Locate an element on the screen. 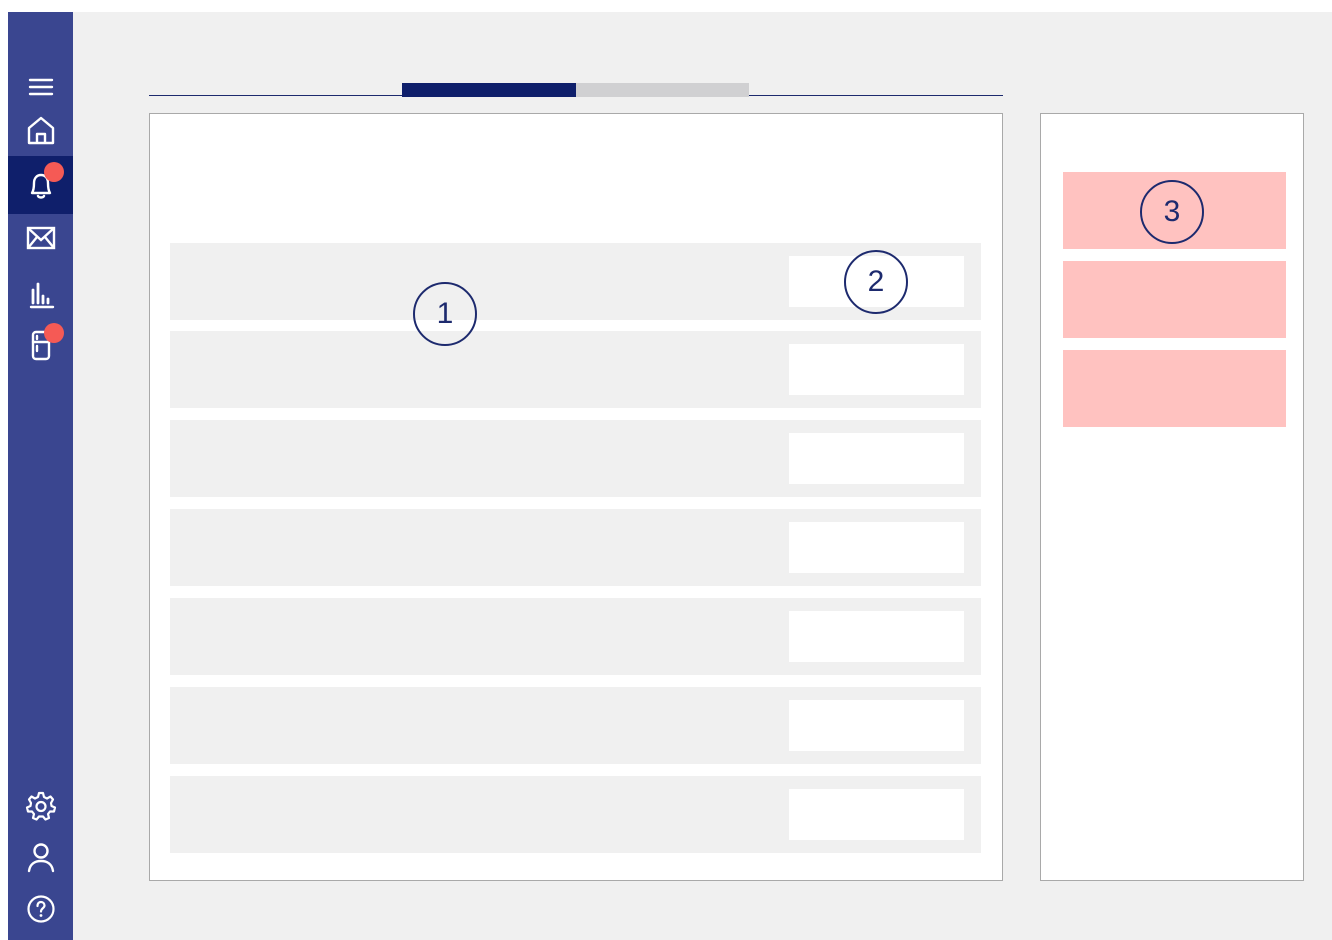  bar-chart-icon is located at coordinates (41, 295).